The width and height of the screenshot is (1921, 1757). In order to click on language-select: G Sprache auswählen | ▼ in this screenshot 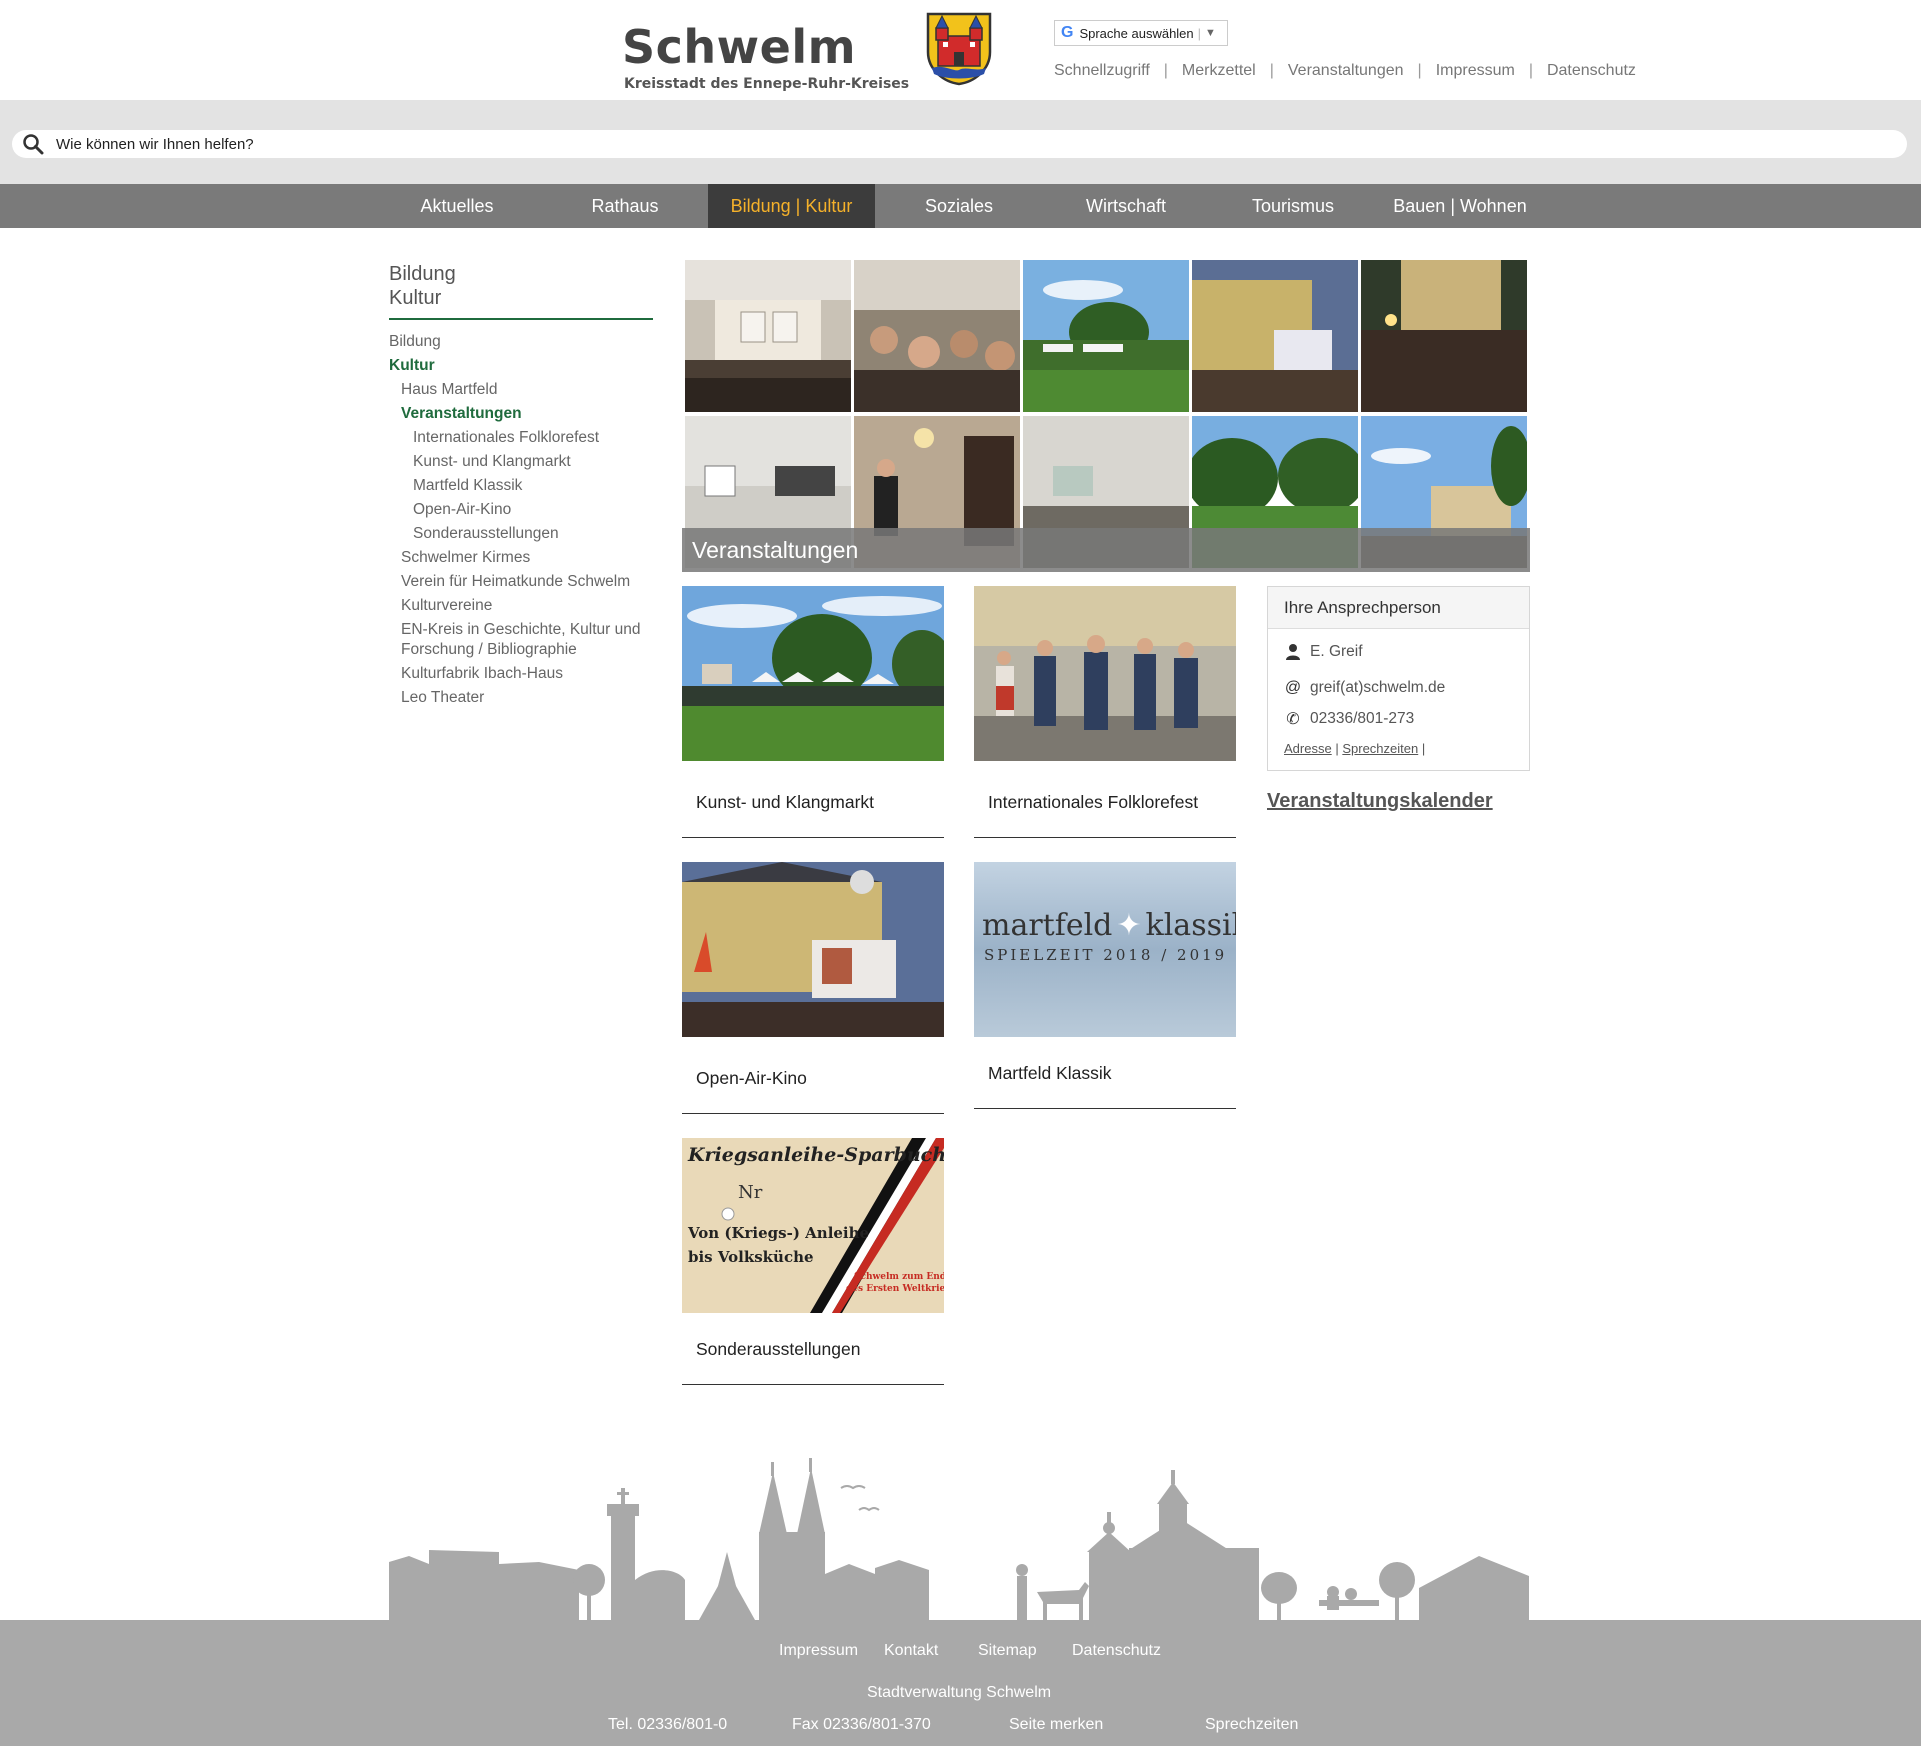, I will do `click(1141, 33)`.